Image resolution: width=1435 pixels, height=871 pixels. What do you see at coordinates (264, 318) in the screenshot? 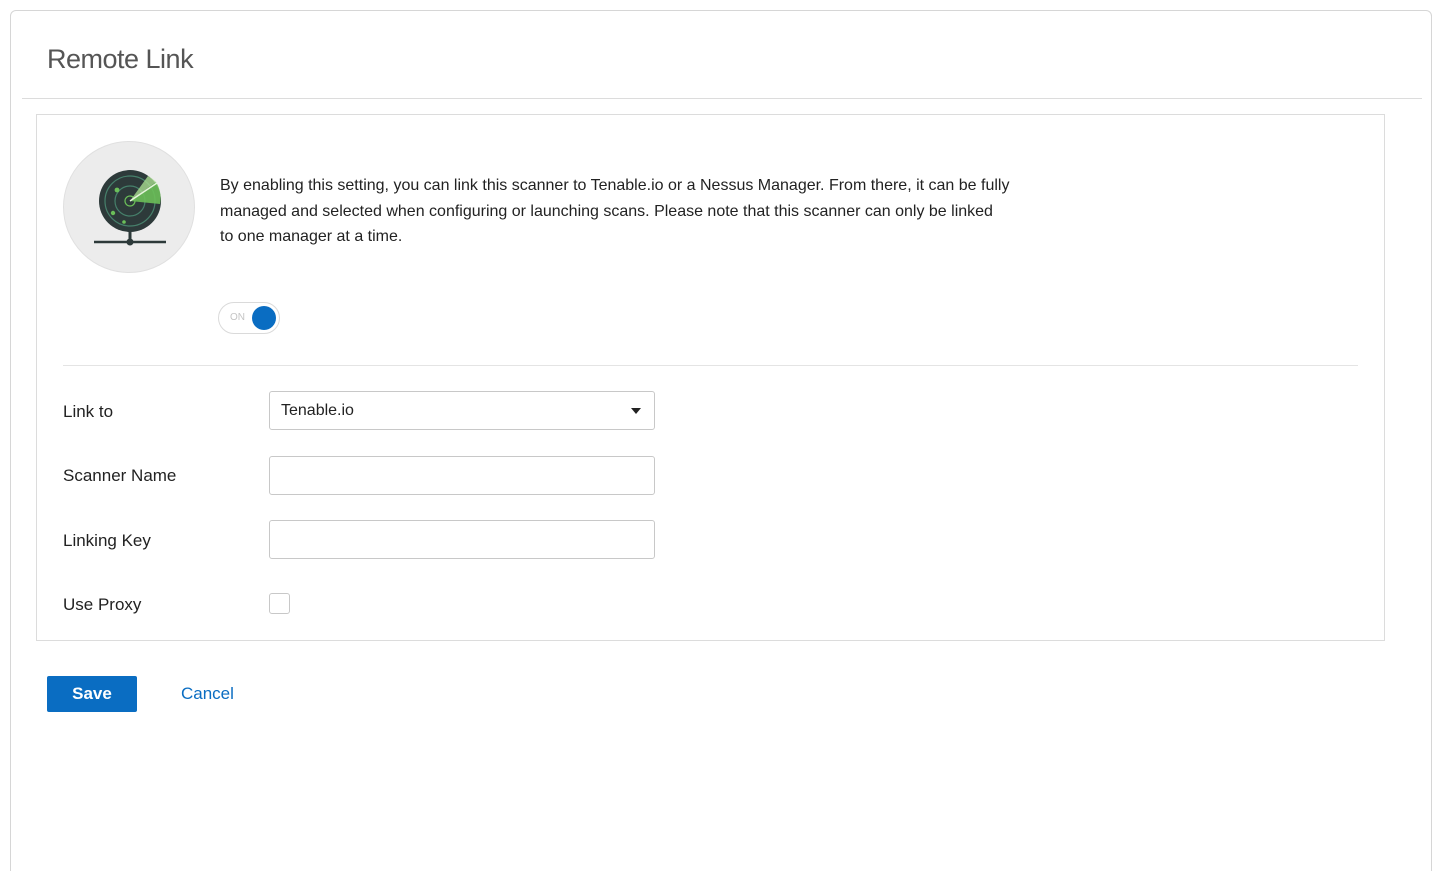
I see `toggle-knob` at bounding box center [264, 318].